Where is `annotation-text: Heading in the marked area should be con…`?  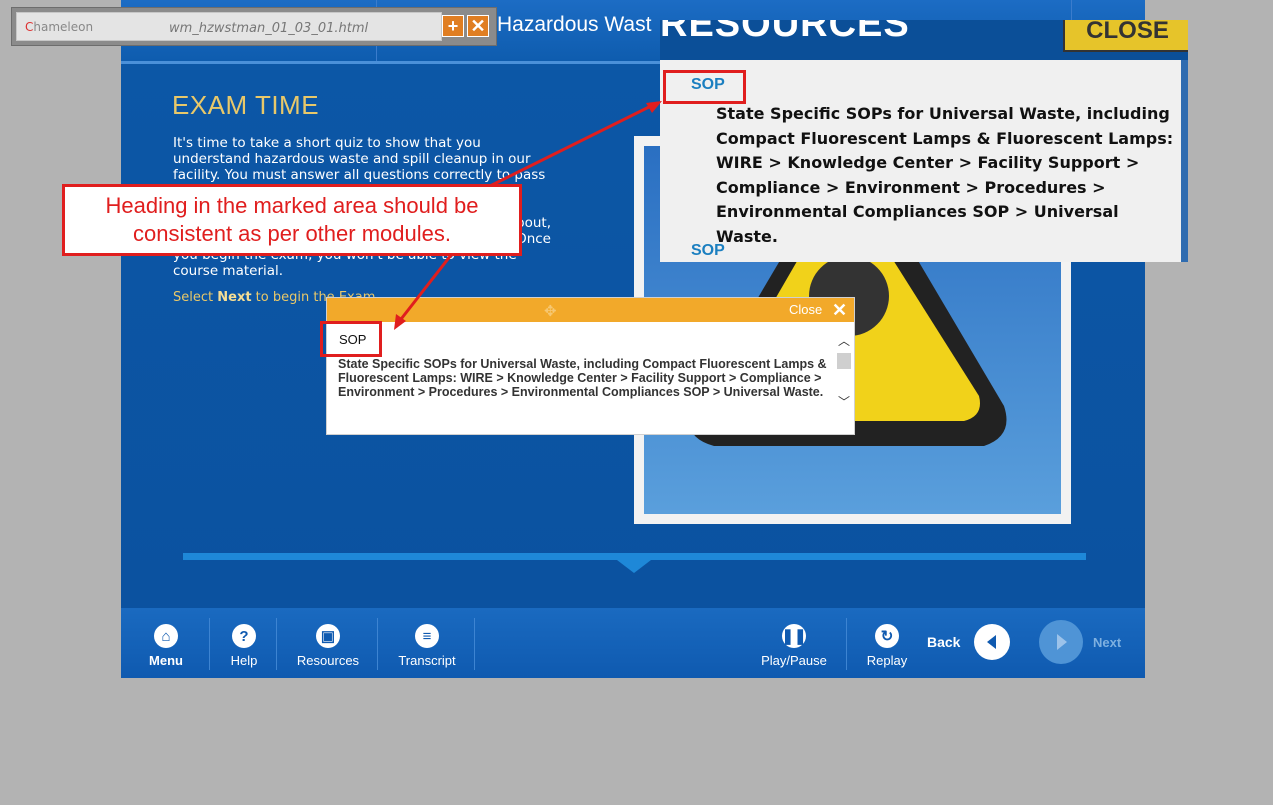
annotation-text: Heading in the marked area should be con… is located at coordinates (292, 220).